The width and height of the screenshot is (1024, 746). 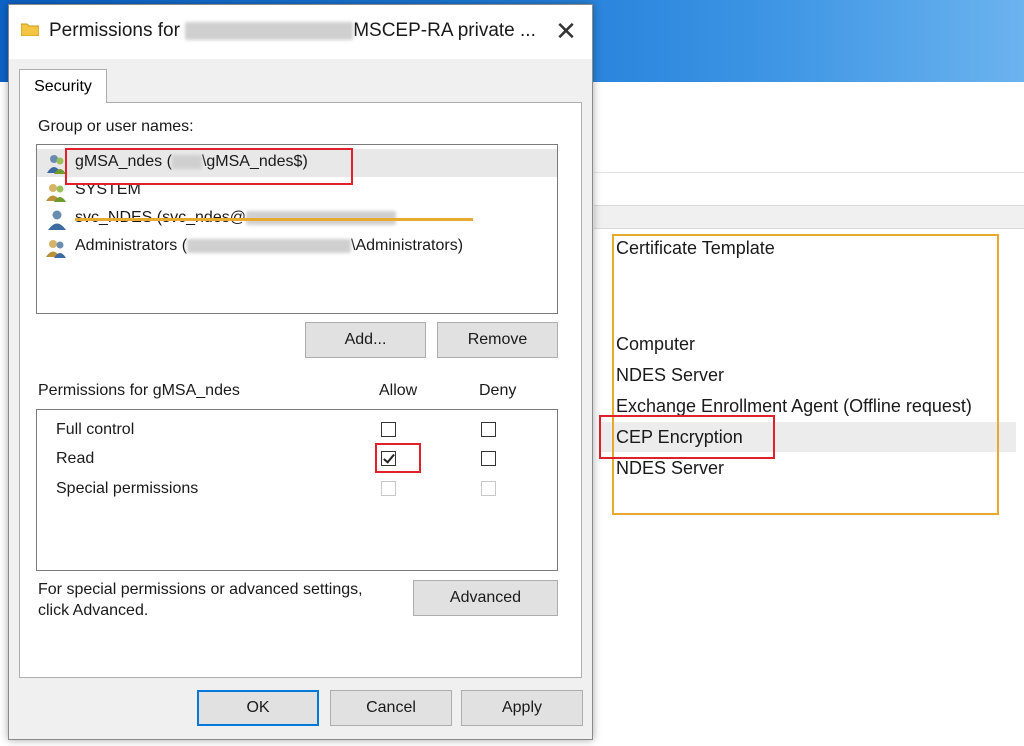 I want to click on background-column-header, so click(x=809, y=217).